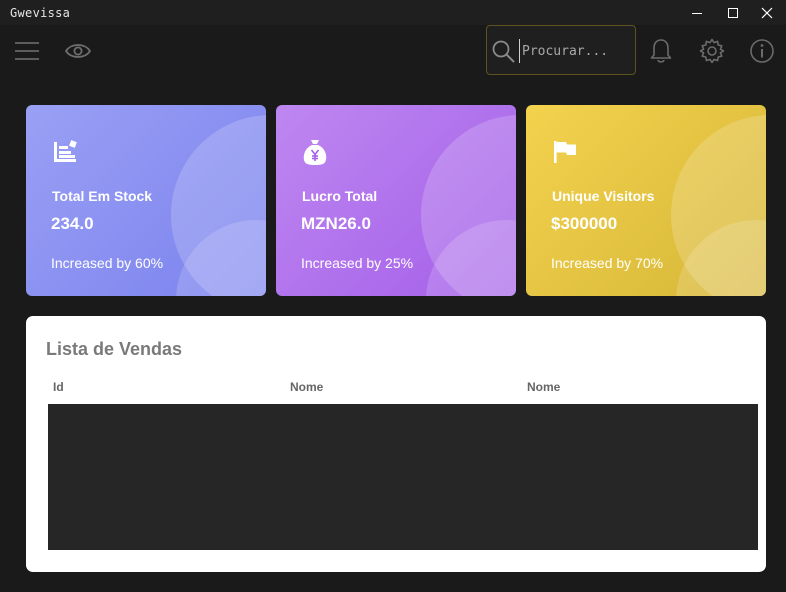 Image resolution: width=786 pixels, height=592 pixels. Describe the element at coordinates (543, 387) in the screenshot. I see `column-header-nome-2: Nome` at that location.